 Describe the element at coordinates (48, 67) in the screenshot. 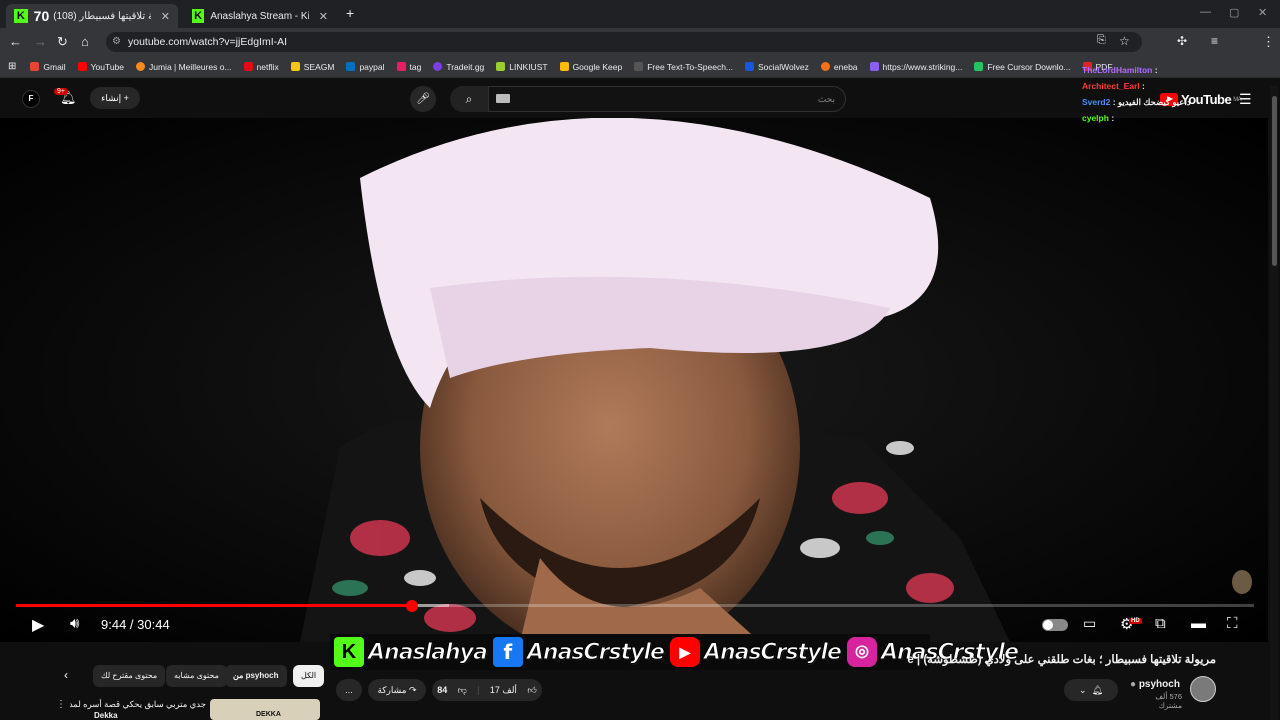

I see `bookmark-item: Gmail` at that location.